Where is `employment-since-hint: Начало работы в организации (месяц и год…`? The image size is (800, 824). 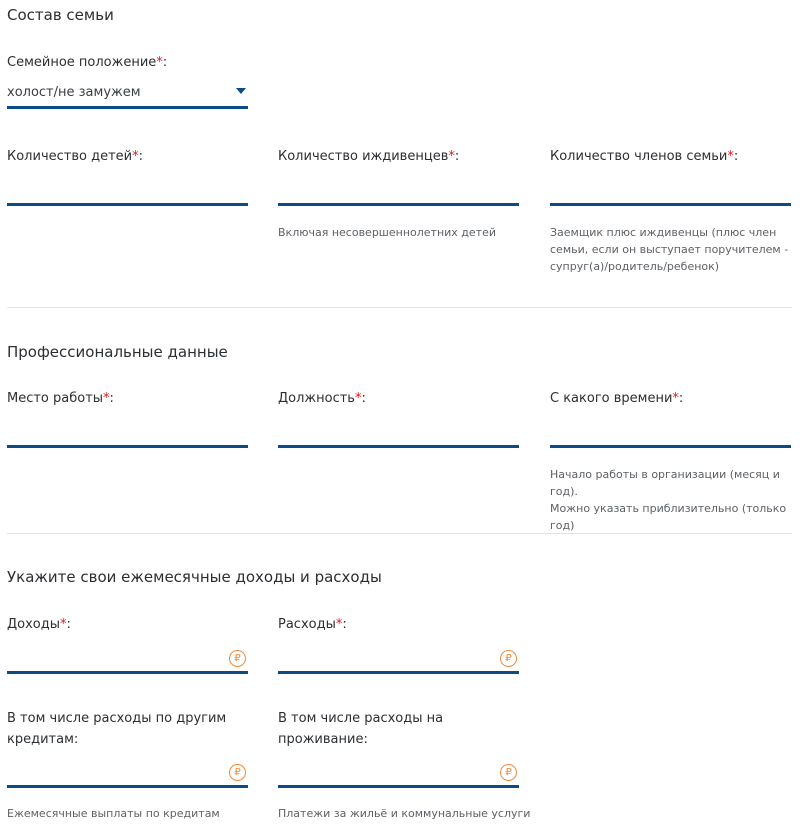
employment-since-hint: Начало работы в организации (месяц и год… is located at coordinates (668, 500).